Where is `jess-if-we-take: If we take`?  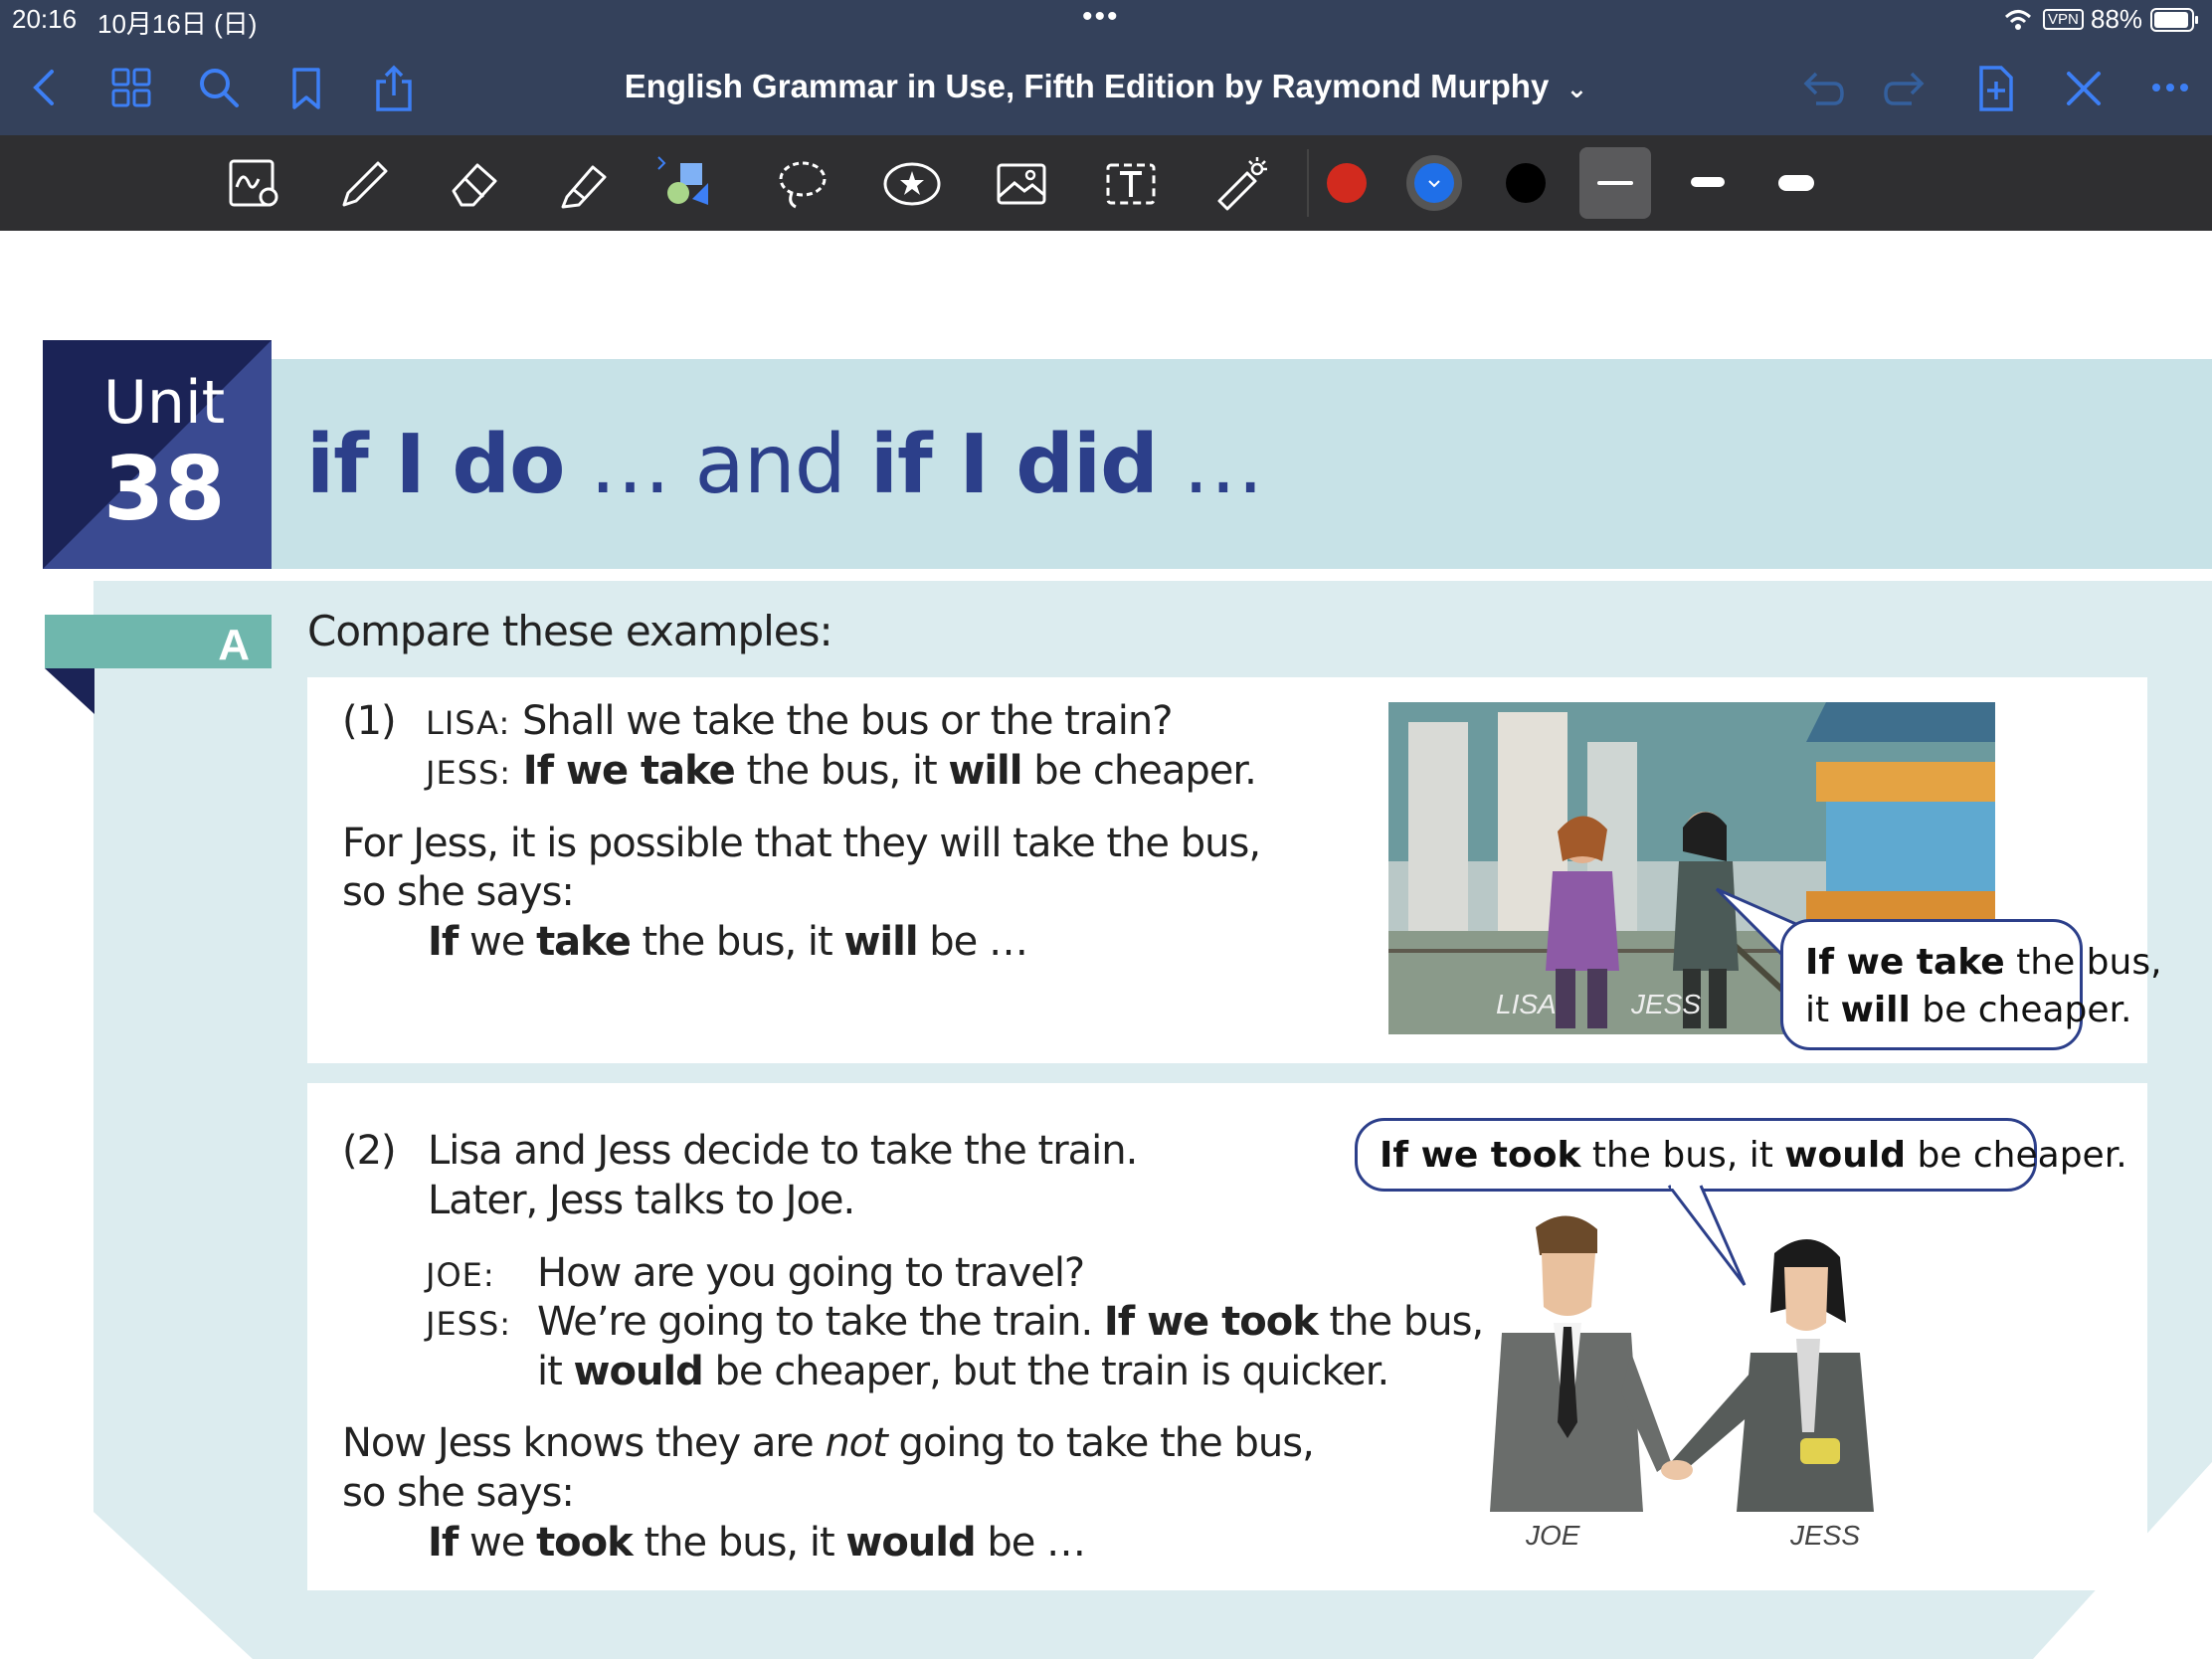 jess-if-we-take: If we take is located at coordinates (629, 771).